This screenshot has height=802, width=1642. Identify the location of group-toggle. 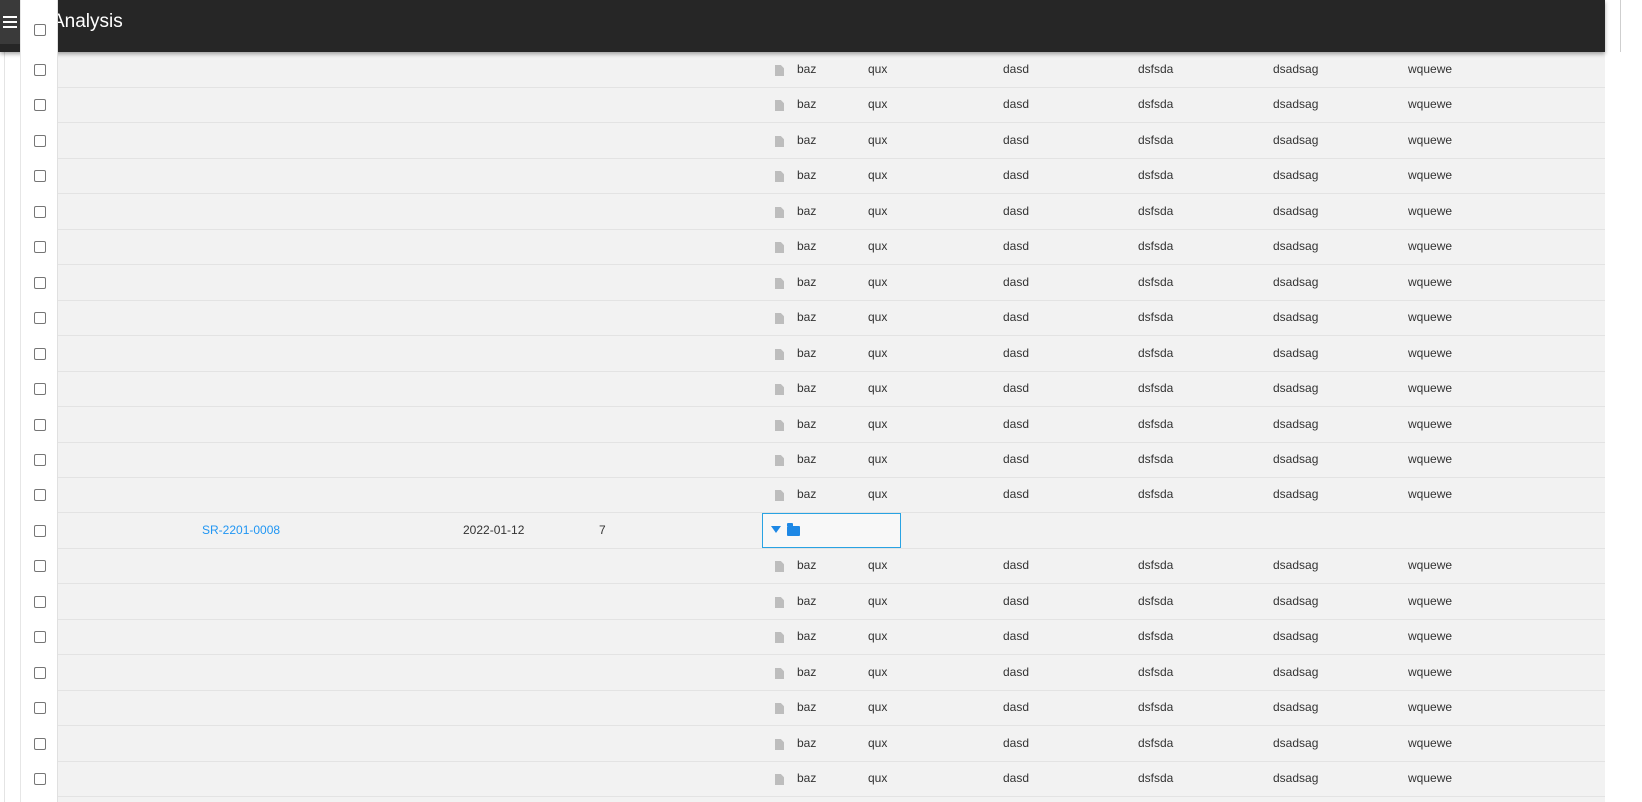
(831, 530).